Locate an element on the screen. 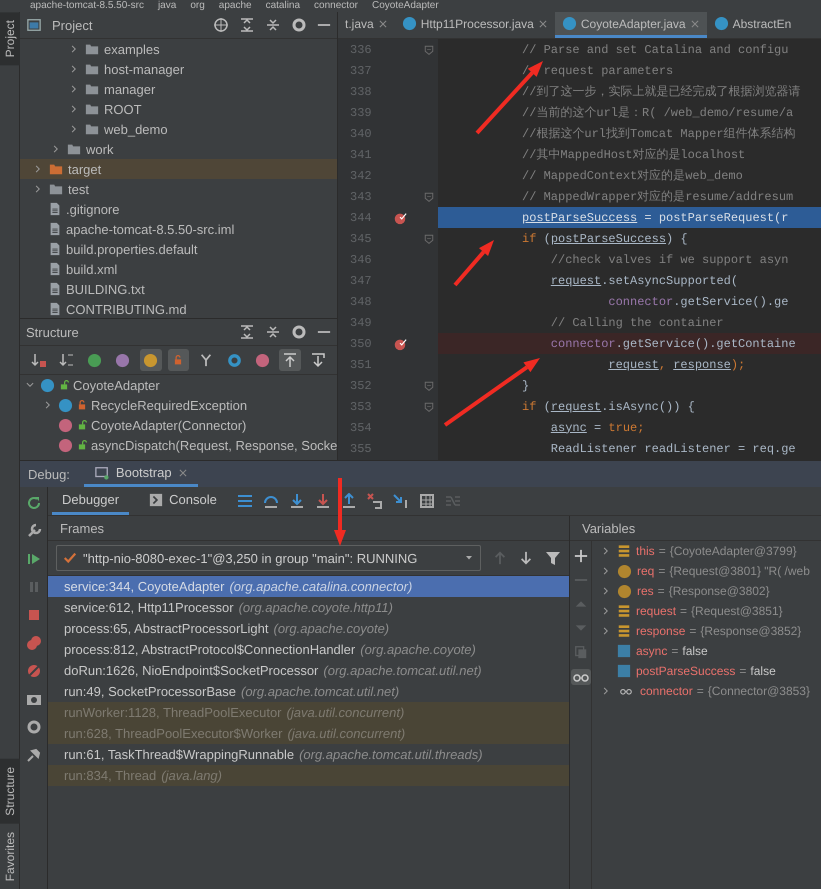 The image size is (821, 889). structure-row: RecycleRequiredException is located at coordinates (178, 405).